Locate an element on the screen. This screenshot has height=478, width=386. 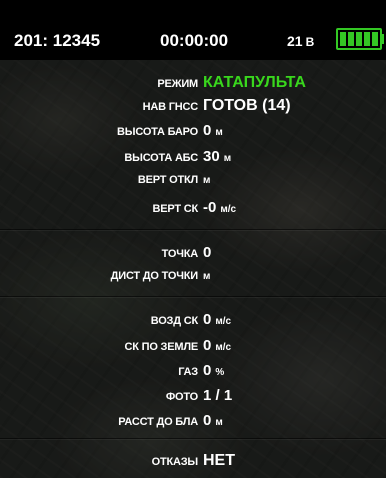
vert-speed-label: ВЕРТ СК is located at coordinates (175, 209).